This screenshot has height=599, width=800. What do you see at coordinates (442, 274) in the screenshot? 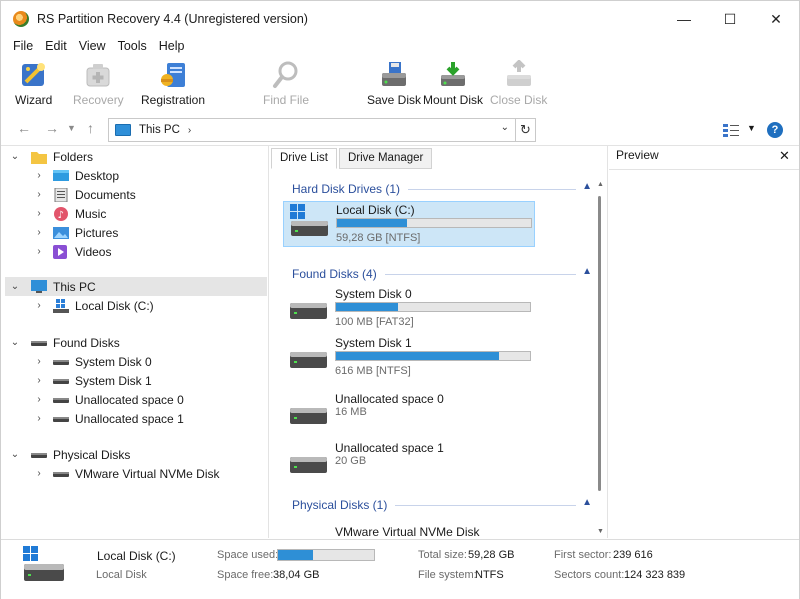
I see `section-found-disks: Found Disks (4) ▲` at bounding box center [442, 274].